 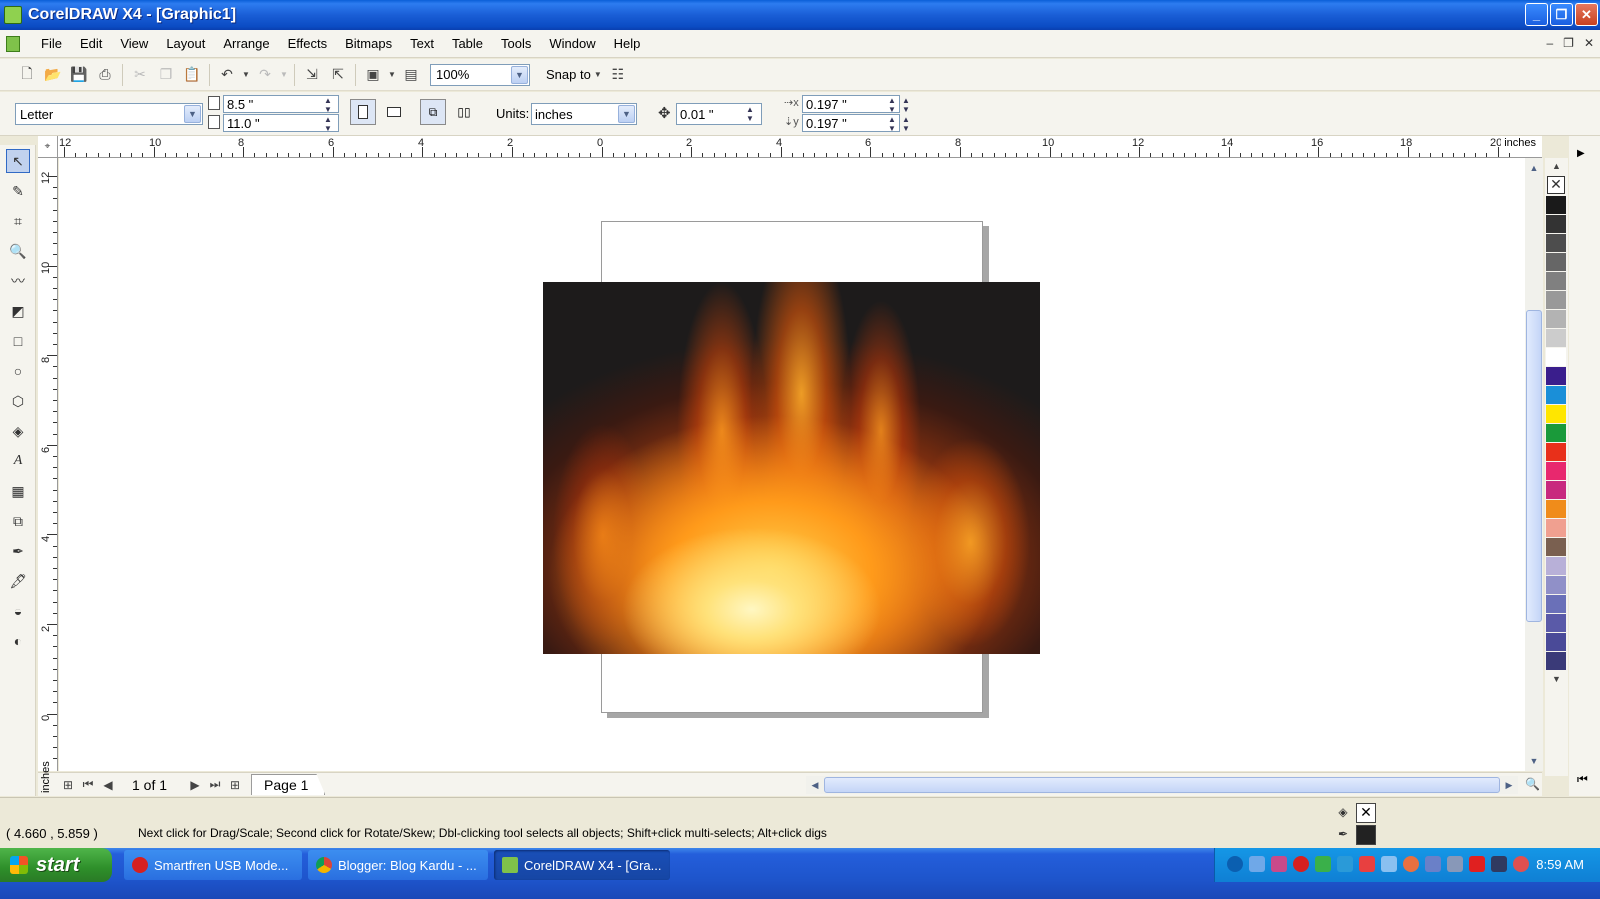 I want to click on horizontal-scrollbar: ◀ ▶, so click(x=1162, y=785).